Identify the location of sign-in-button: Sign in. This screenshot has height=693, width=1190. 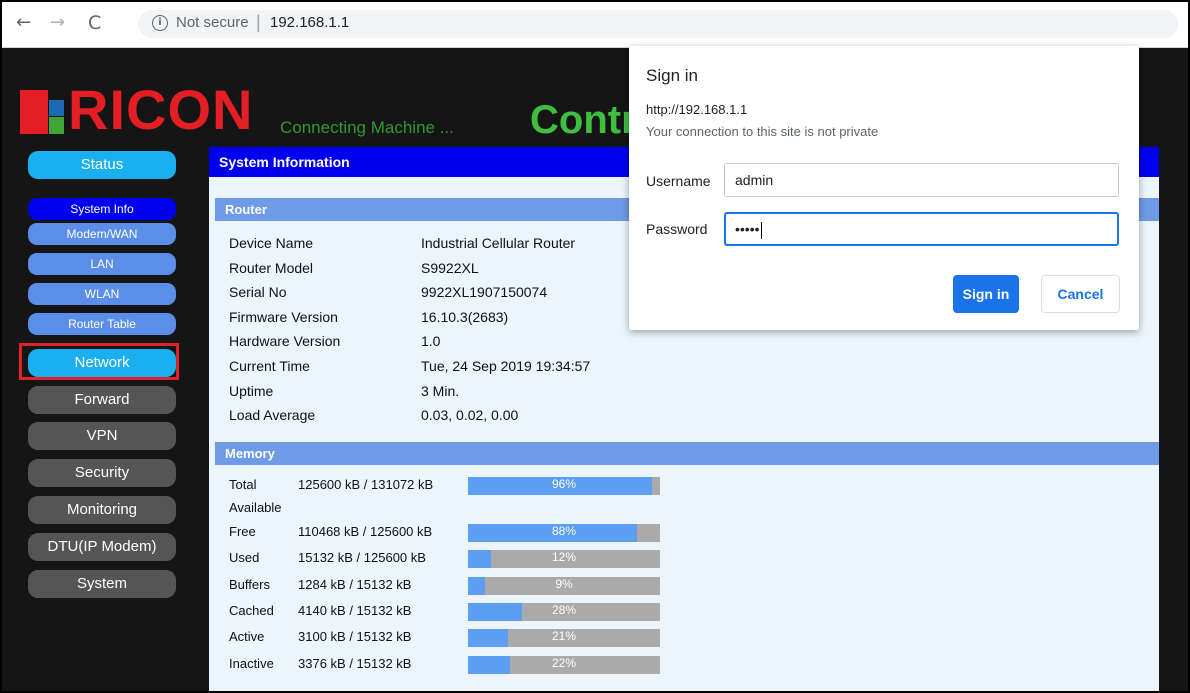
(986, 294).